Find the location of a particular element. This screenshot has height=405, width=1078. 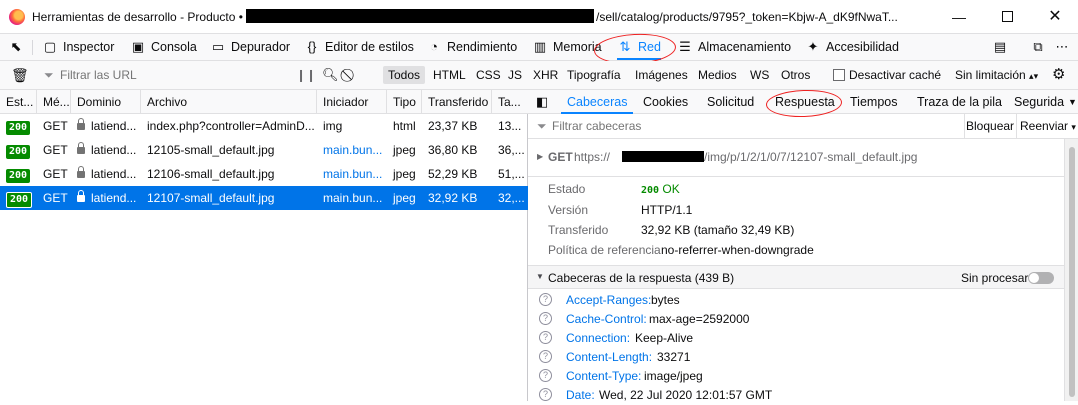

tab-console-label: Consola is located at coordinates (174, 47).